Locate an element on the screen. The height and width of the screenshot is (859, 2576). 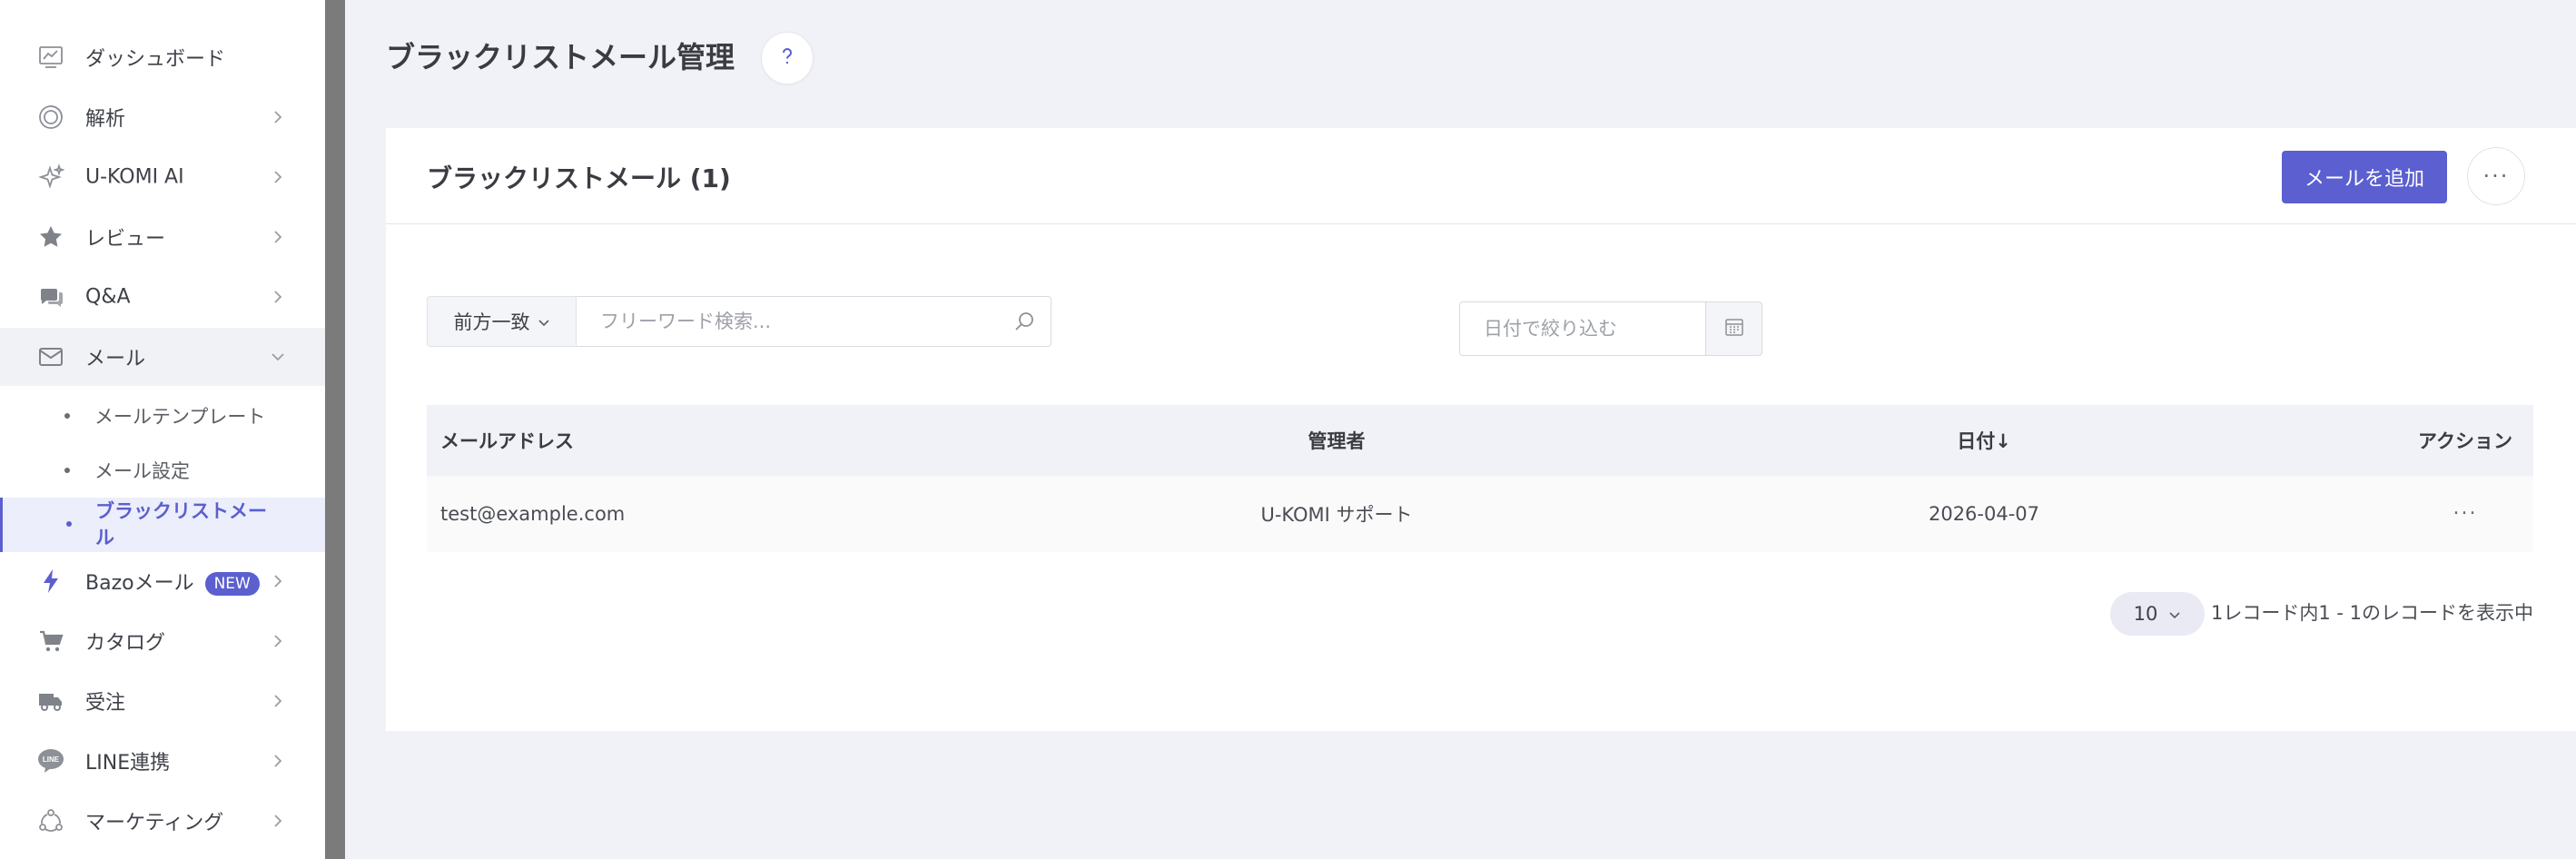
sidebar-scrollbar is located at coordinates (335, 429).